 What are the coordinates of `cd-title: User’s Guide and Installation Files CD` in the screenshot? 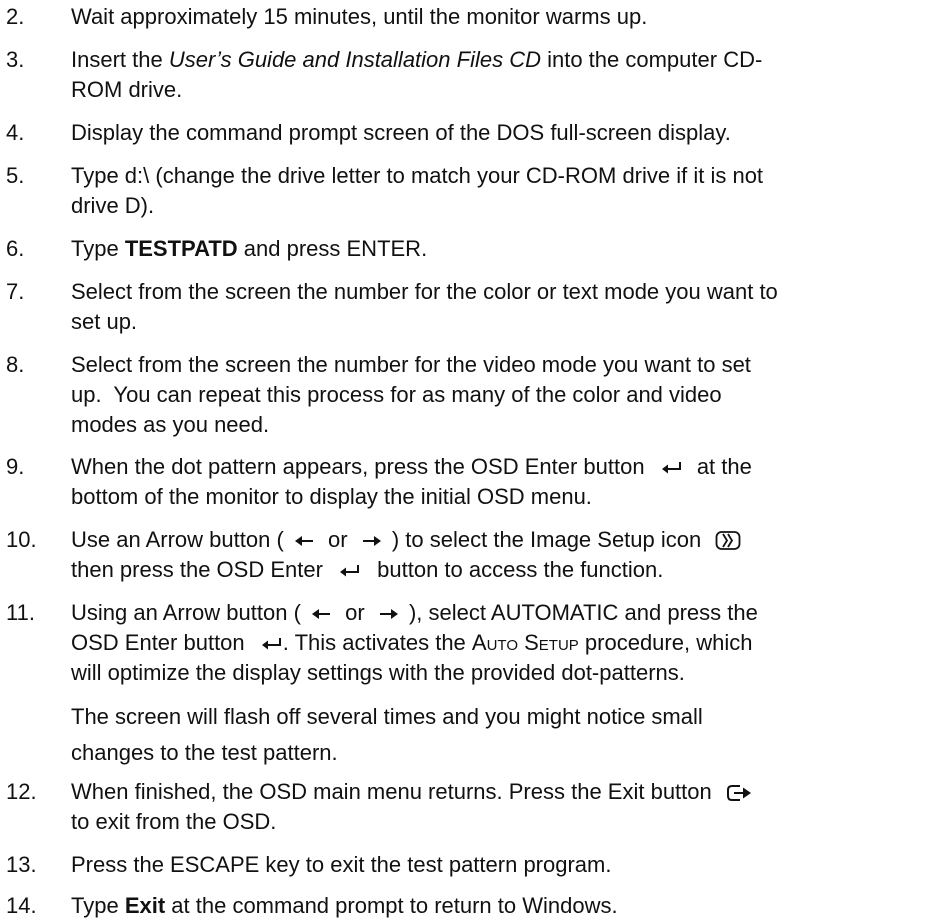 It's located at (354, 59).